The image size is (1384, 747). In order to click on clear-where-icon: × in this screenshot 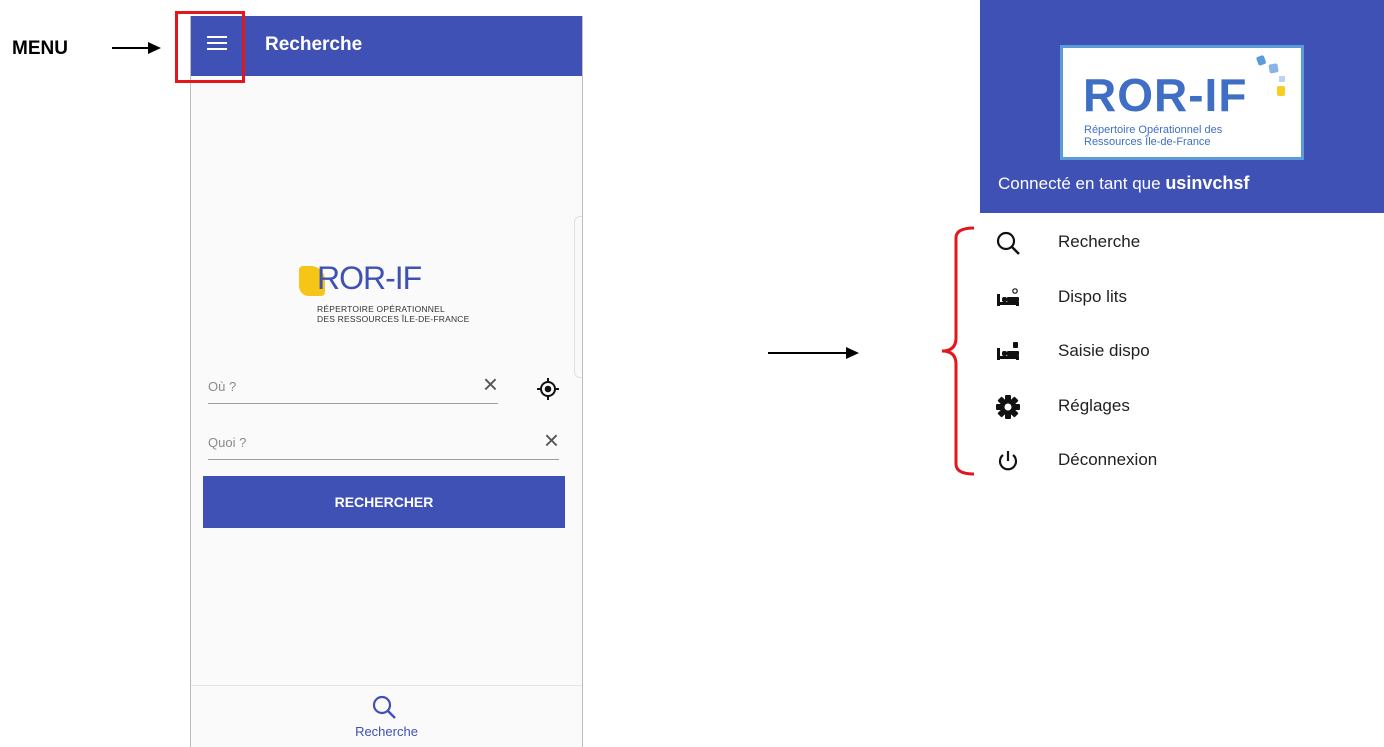, I will do `click(490, 384)`.